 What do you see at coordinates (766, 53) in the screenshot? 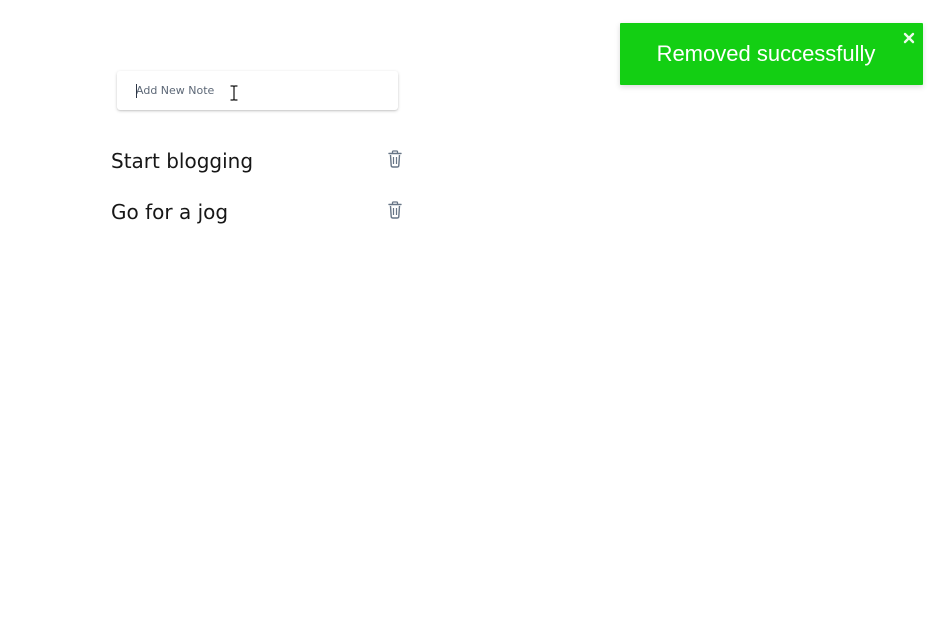
I see `toast-message: Removed successfully` at bounding box center [766, 53].